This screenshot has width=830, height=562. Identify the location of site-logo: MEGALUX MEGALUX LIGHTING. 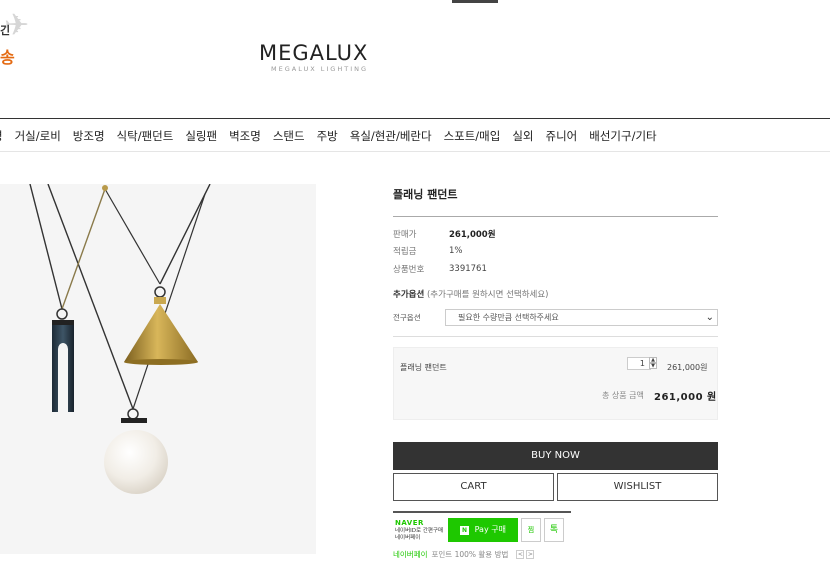
(314, 57).